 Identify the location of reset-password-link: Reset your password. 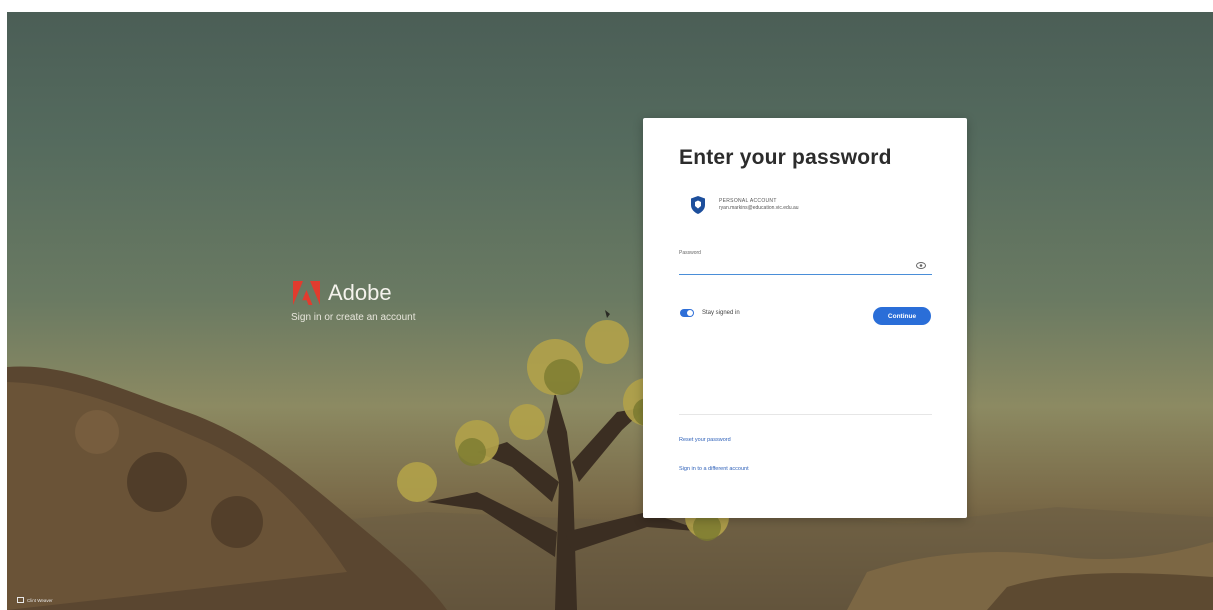
(705, 440).